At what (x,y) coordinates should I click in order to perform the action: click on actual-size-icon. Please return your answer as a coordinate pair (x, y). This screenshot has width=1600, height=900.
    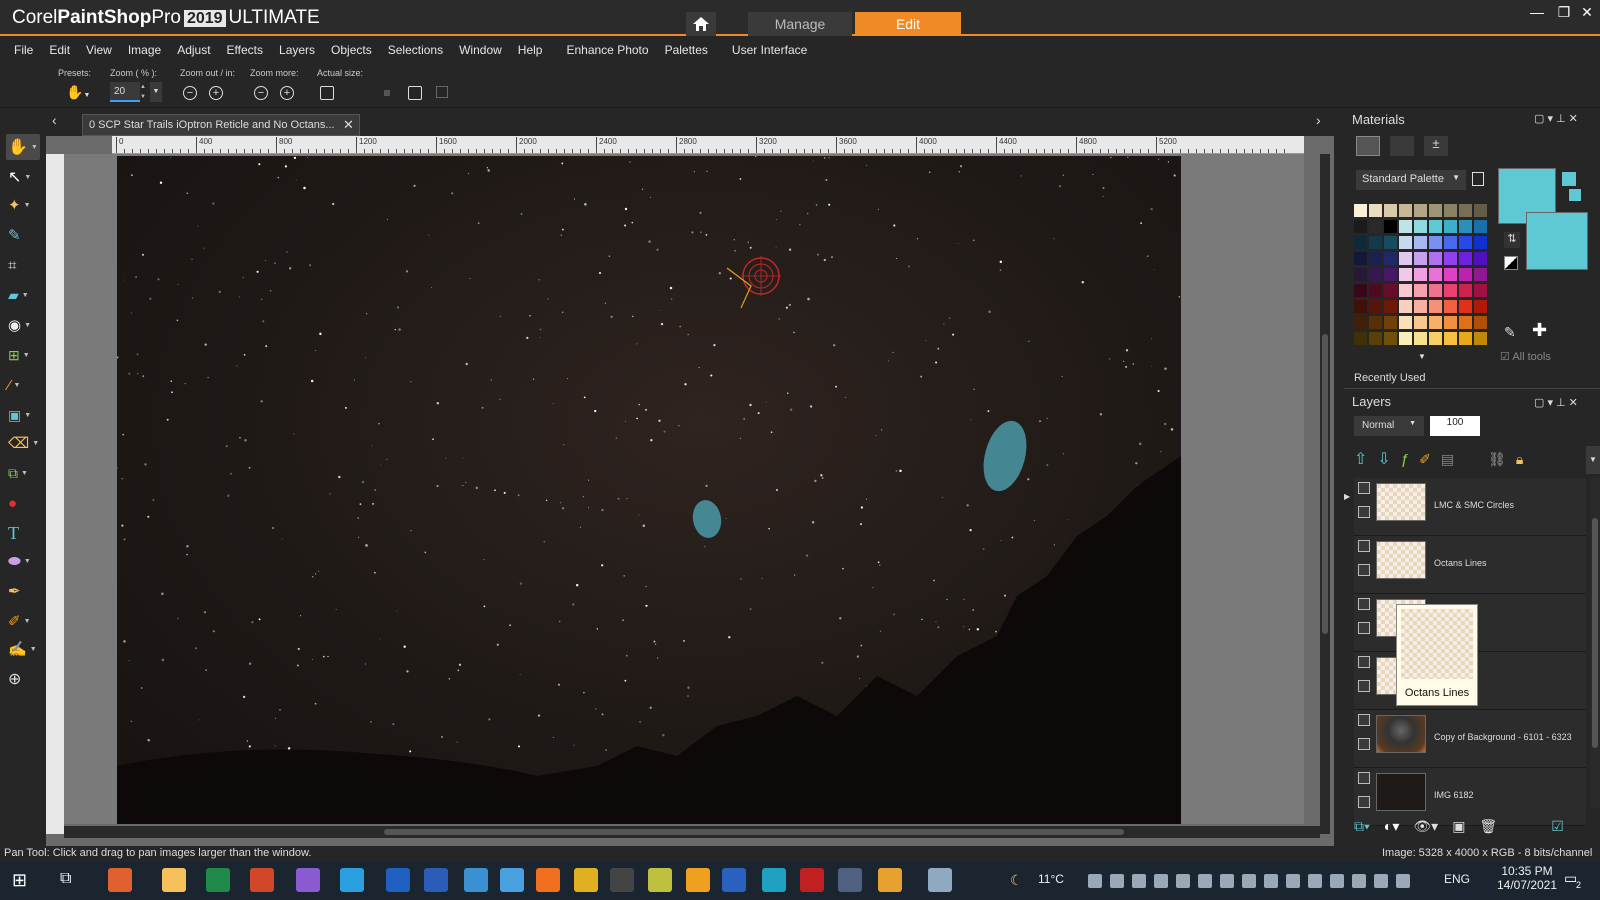
    Looking at the image, I should click on (327, 93).